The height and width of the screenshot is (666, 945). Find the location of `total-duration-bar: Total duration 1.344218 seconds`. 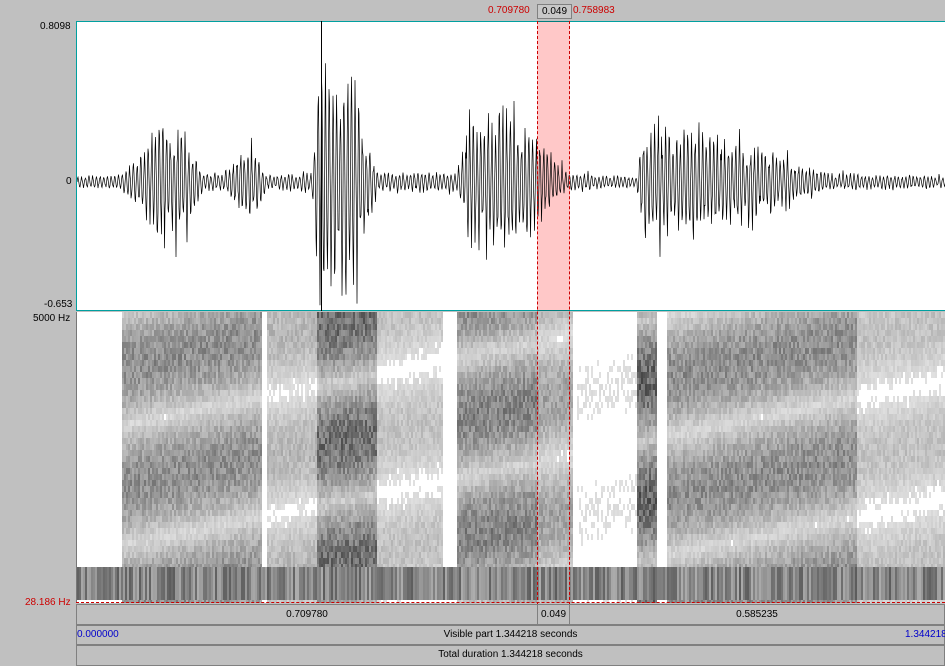

total-duration-bar: Total duration 1.344218 seconds is located at coordinates (510, 655).